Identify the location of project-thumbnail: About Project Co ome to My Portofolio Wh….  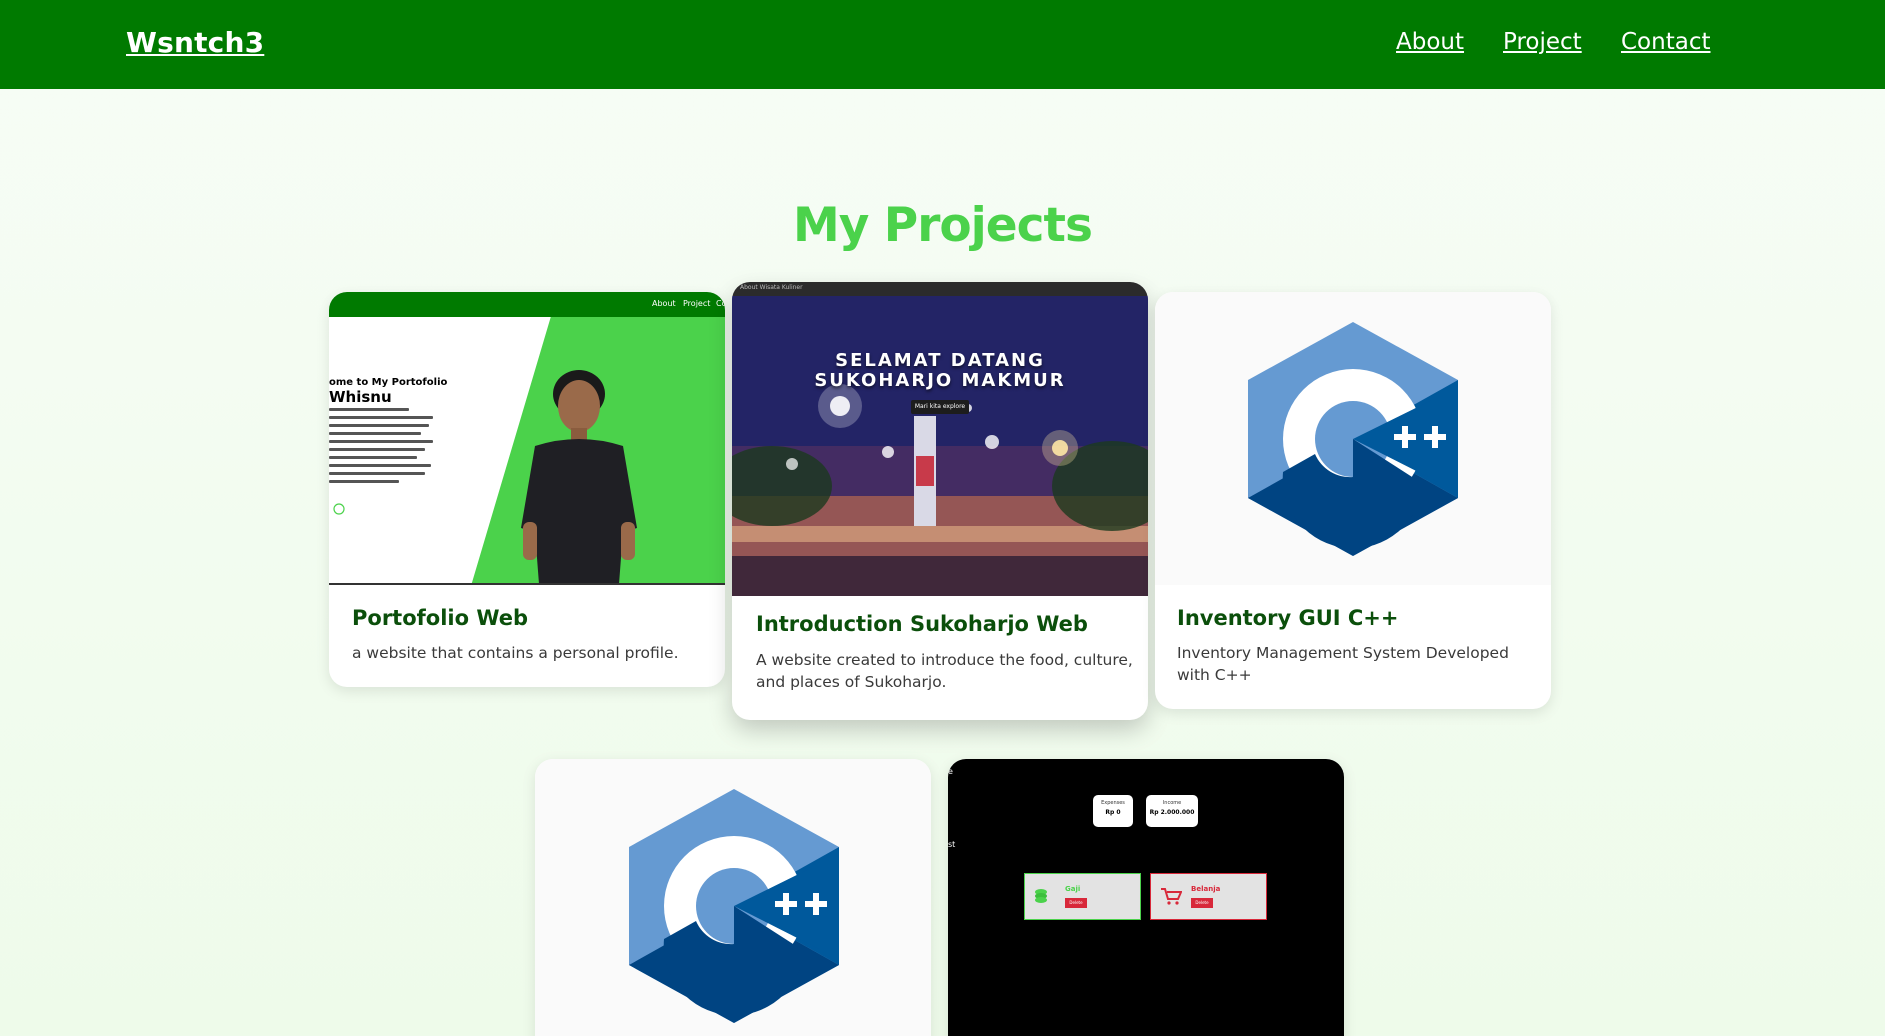
(527, 438).